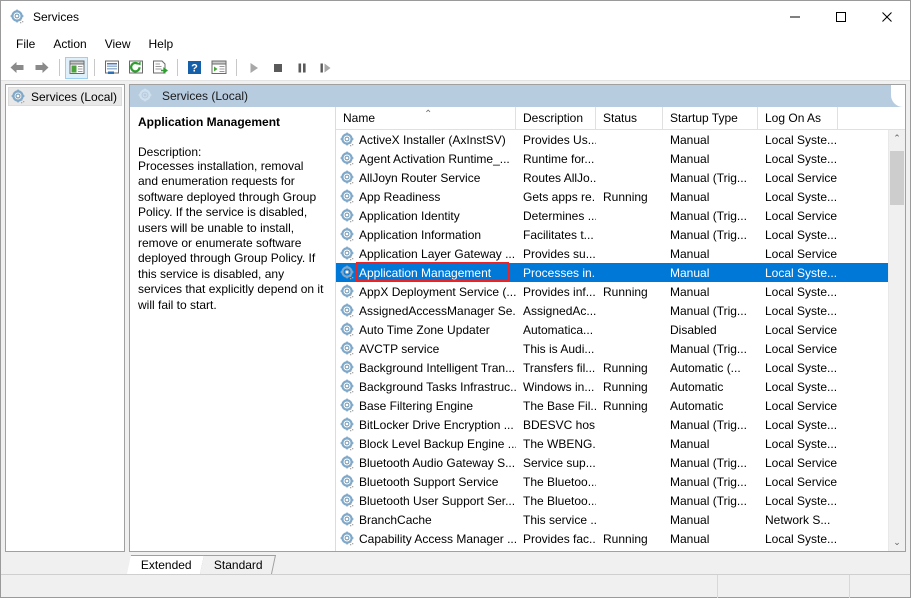 This screenshot has width=911, height=598. Describe the element at coordinates (25, 44) in the screenshot. I see `menu-file: File` at that location.